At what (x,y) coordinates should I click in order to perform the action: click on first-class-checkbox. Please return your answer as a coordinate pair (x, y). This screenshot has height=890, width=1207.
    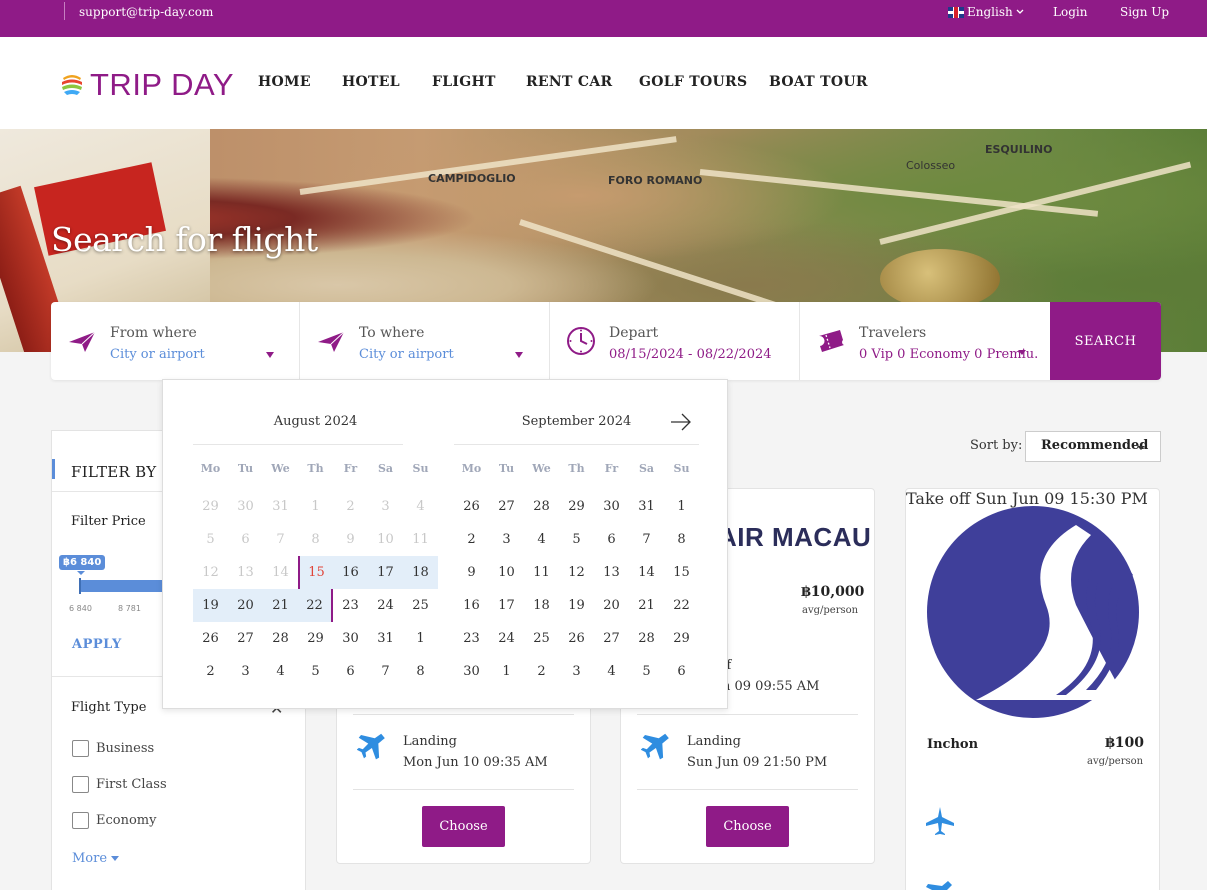
    Looking at the image, I should click on (80, 784).